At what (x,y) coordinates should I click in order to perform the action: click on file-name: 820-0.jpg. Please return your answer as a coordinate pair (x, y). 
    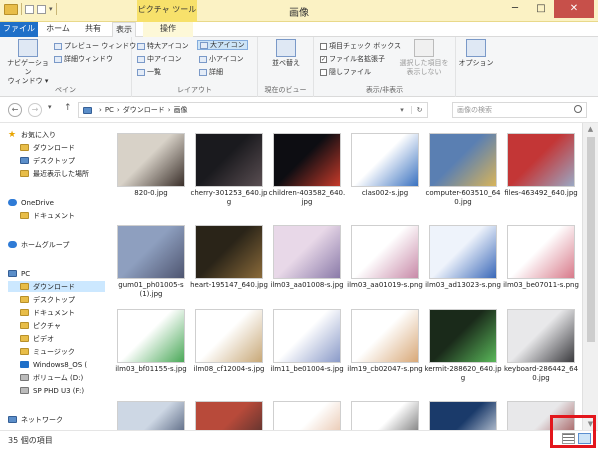
    Looking at the image, I should click on (151, 193).